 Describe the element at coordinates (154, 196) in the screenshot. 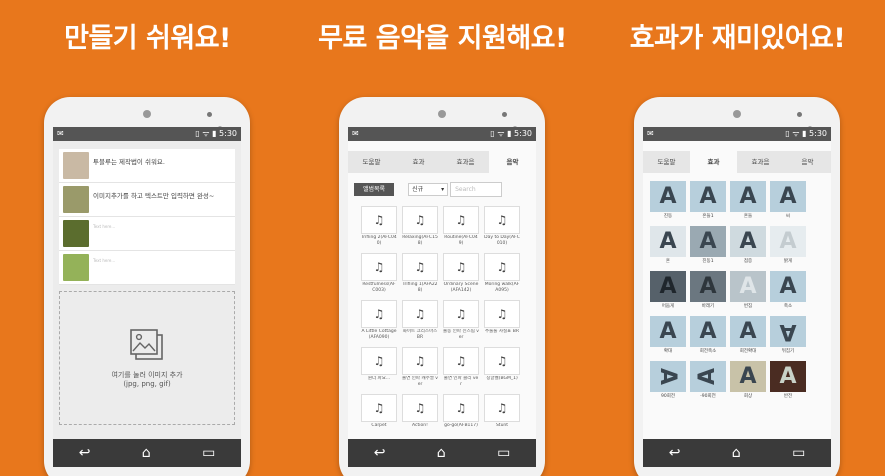

I see `slide-text: 이미지추가를 하고 텍스트만 입력하면 완성~` at that location.